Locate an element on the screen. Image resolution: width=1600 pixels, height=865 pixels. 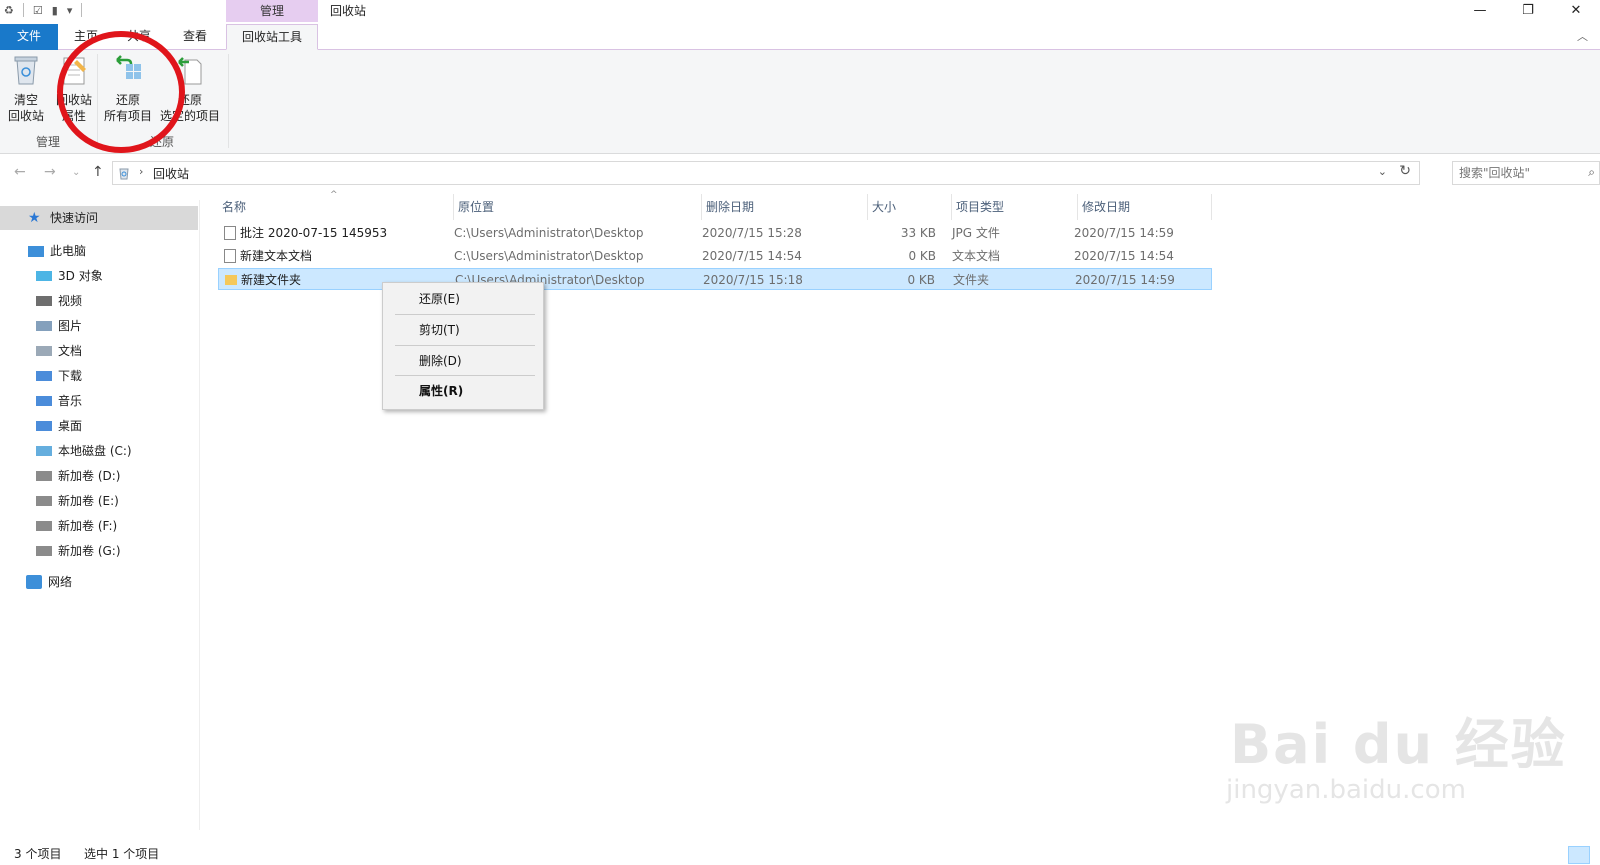
column-header-deleted: 删除日期 is located at coordinates (785, 207).